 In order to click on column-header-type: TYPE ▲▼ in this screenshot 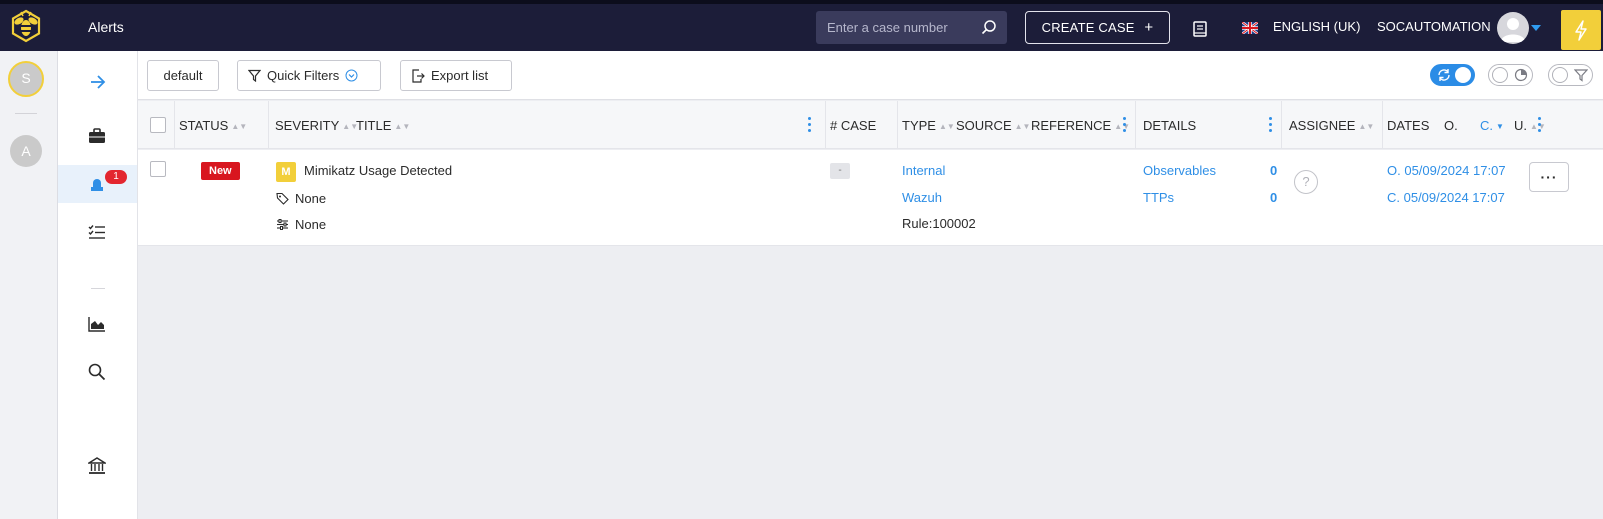, I will do `click(928, 125)`.